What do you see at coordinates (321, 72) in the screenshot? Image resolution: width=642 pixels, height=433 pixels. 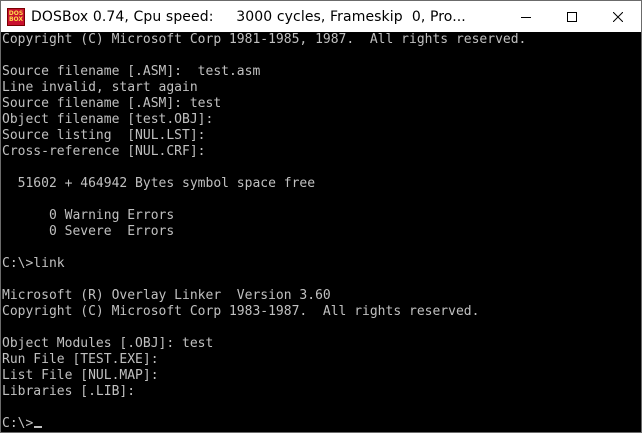 I see `console-line: Source filename [.ASM]: test.asm` at bounding box center [321, 72].